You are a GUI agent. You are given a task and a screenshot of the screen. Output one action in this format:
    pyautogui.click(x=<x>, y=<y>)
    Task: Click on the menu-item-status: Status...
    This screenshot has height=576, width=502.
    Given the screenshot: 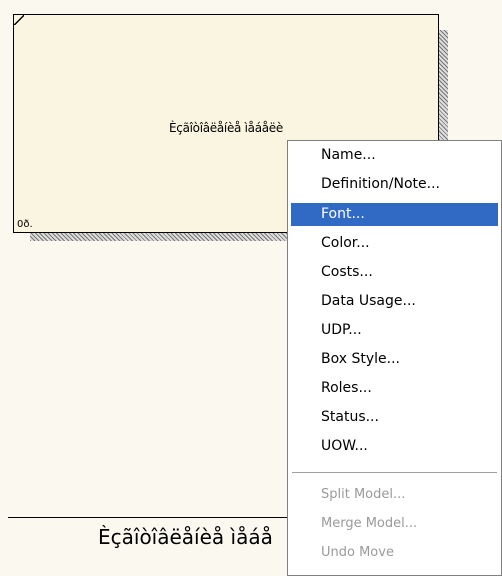 What is the action you would take?
    pyautogui.click(x=394, y=417)
    